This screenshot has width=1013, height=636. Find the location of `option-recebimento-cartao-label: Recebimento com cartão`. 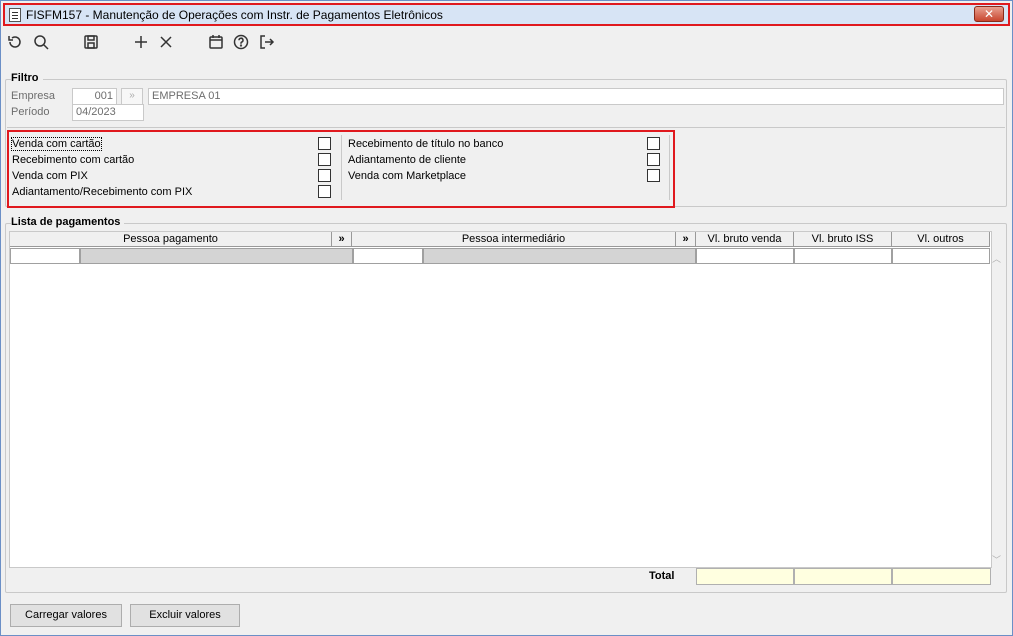

option-recebimento-cartao-label: Recebimento com cartão is located at coordinates (73, 160).